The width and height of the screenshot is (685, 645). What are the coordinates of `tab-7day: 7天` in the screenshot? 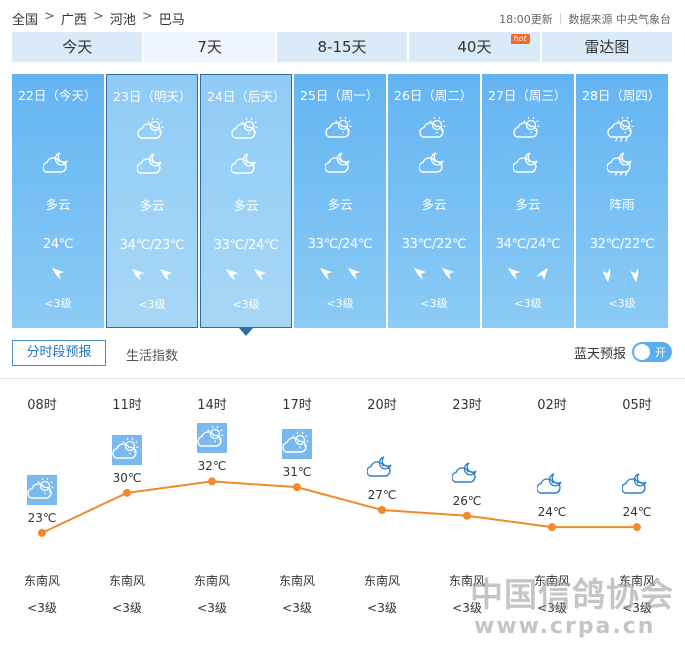 It's located at (209, 47).